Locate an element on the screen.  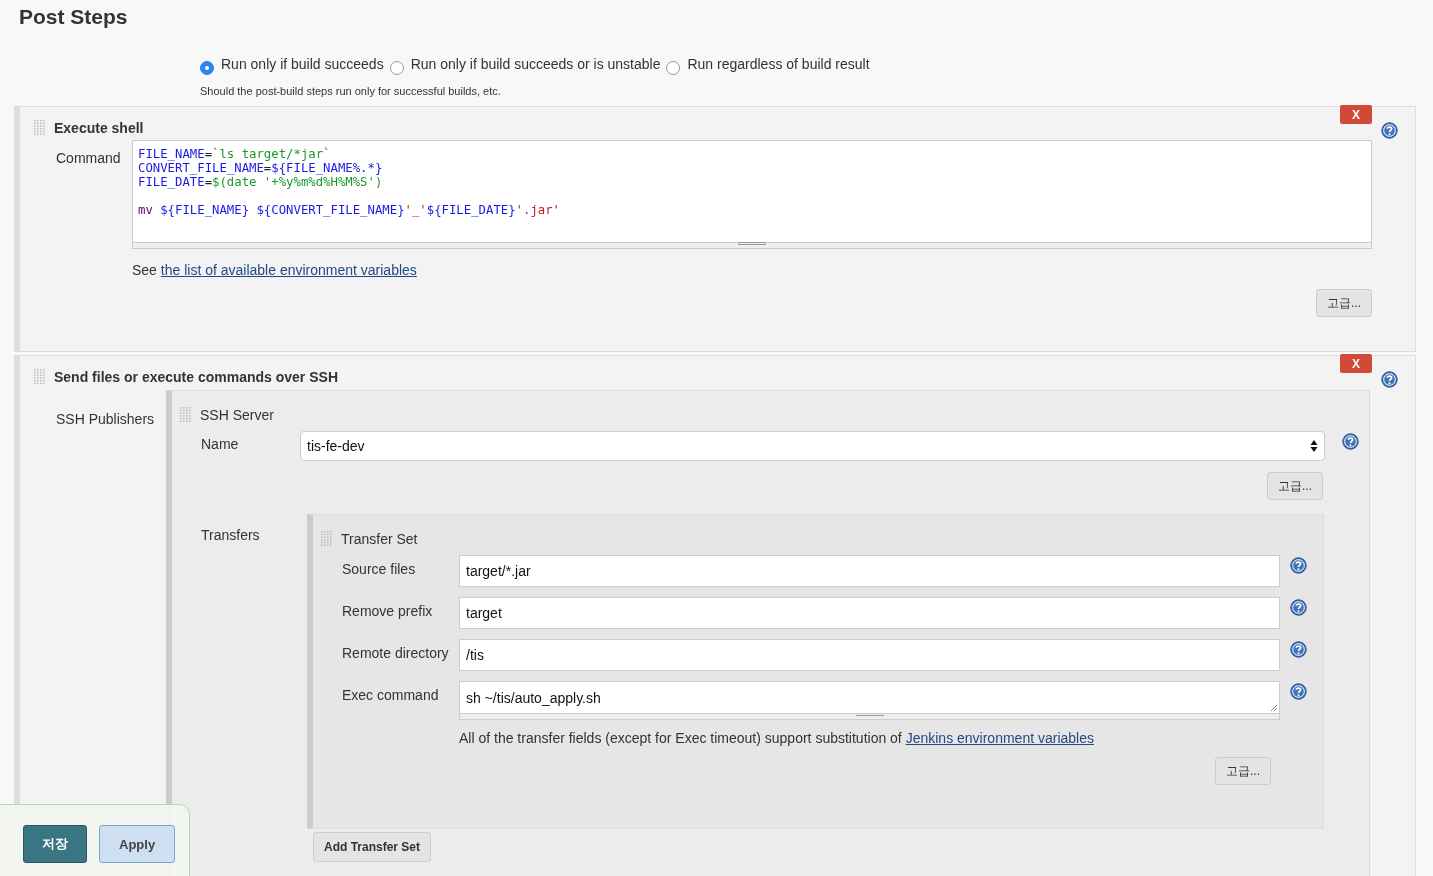
code-line: FILE_DATE=$(date '+%y%m%d%H%M%S') is located at coordinates (260, 182).